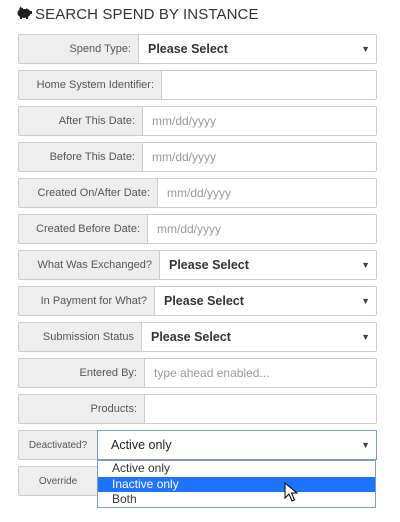 This screenshot has width=400, height=522. Describe the element at coordinates (262, 229) in the screenshot. I see `created-before-date-input: mm/dd/yyyy` at that location.